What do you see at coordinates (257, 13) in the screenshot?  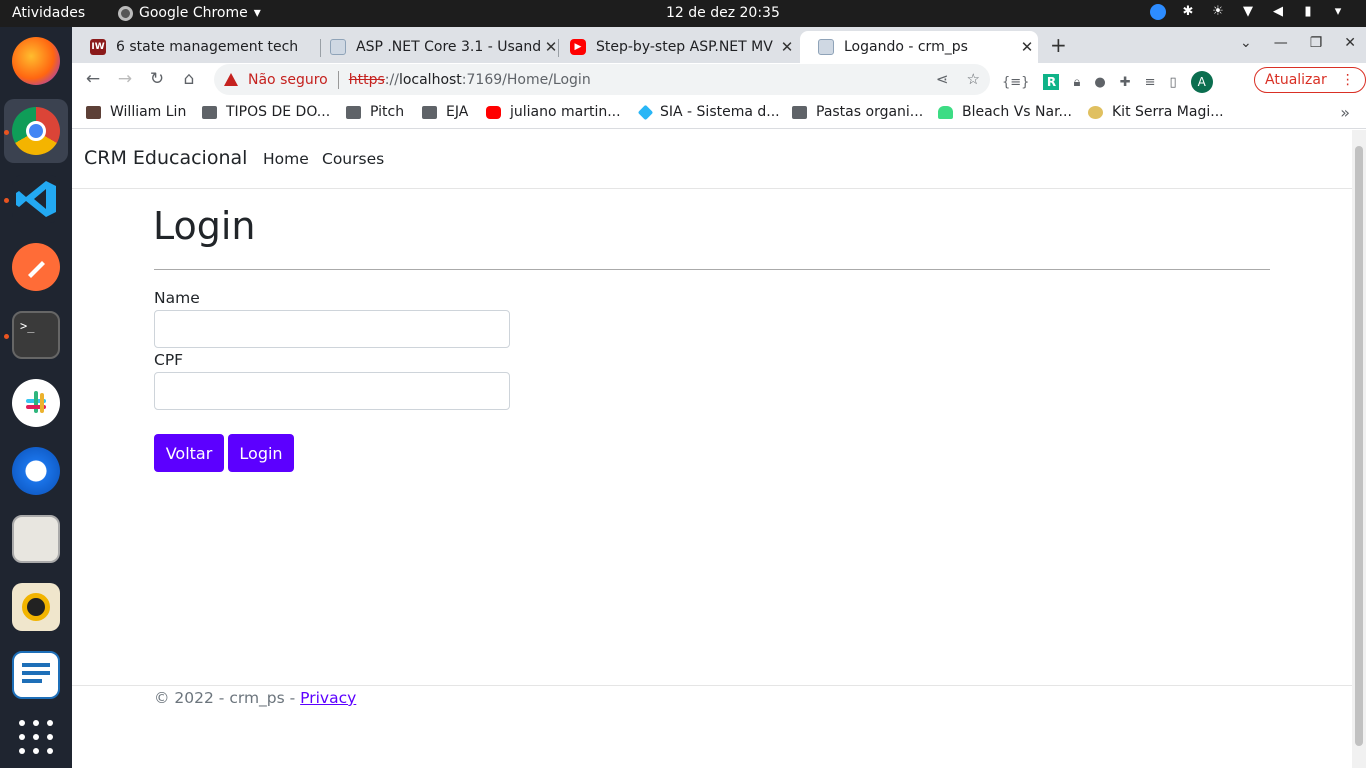 I see `chevron-down-icon: ▾` at bounding box center [257, 13].